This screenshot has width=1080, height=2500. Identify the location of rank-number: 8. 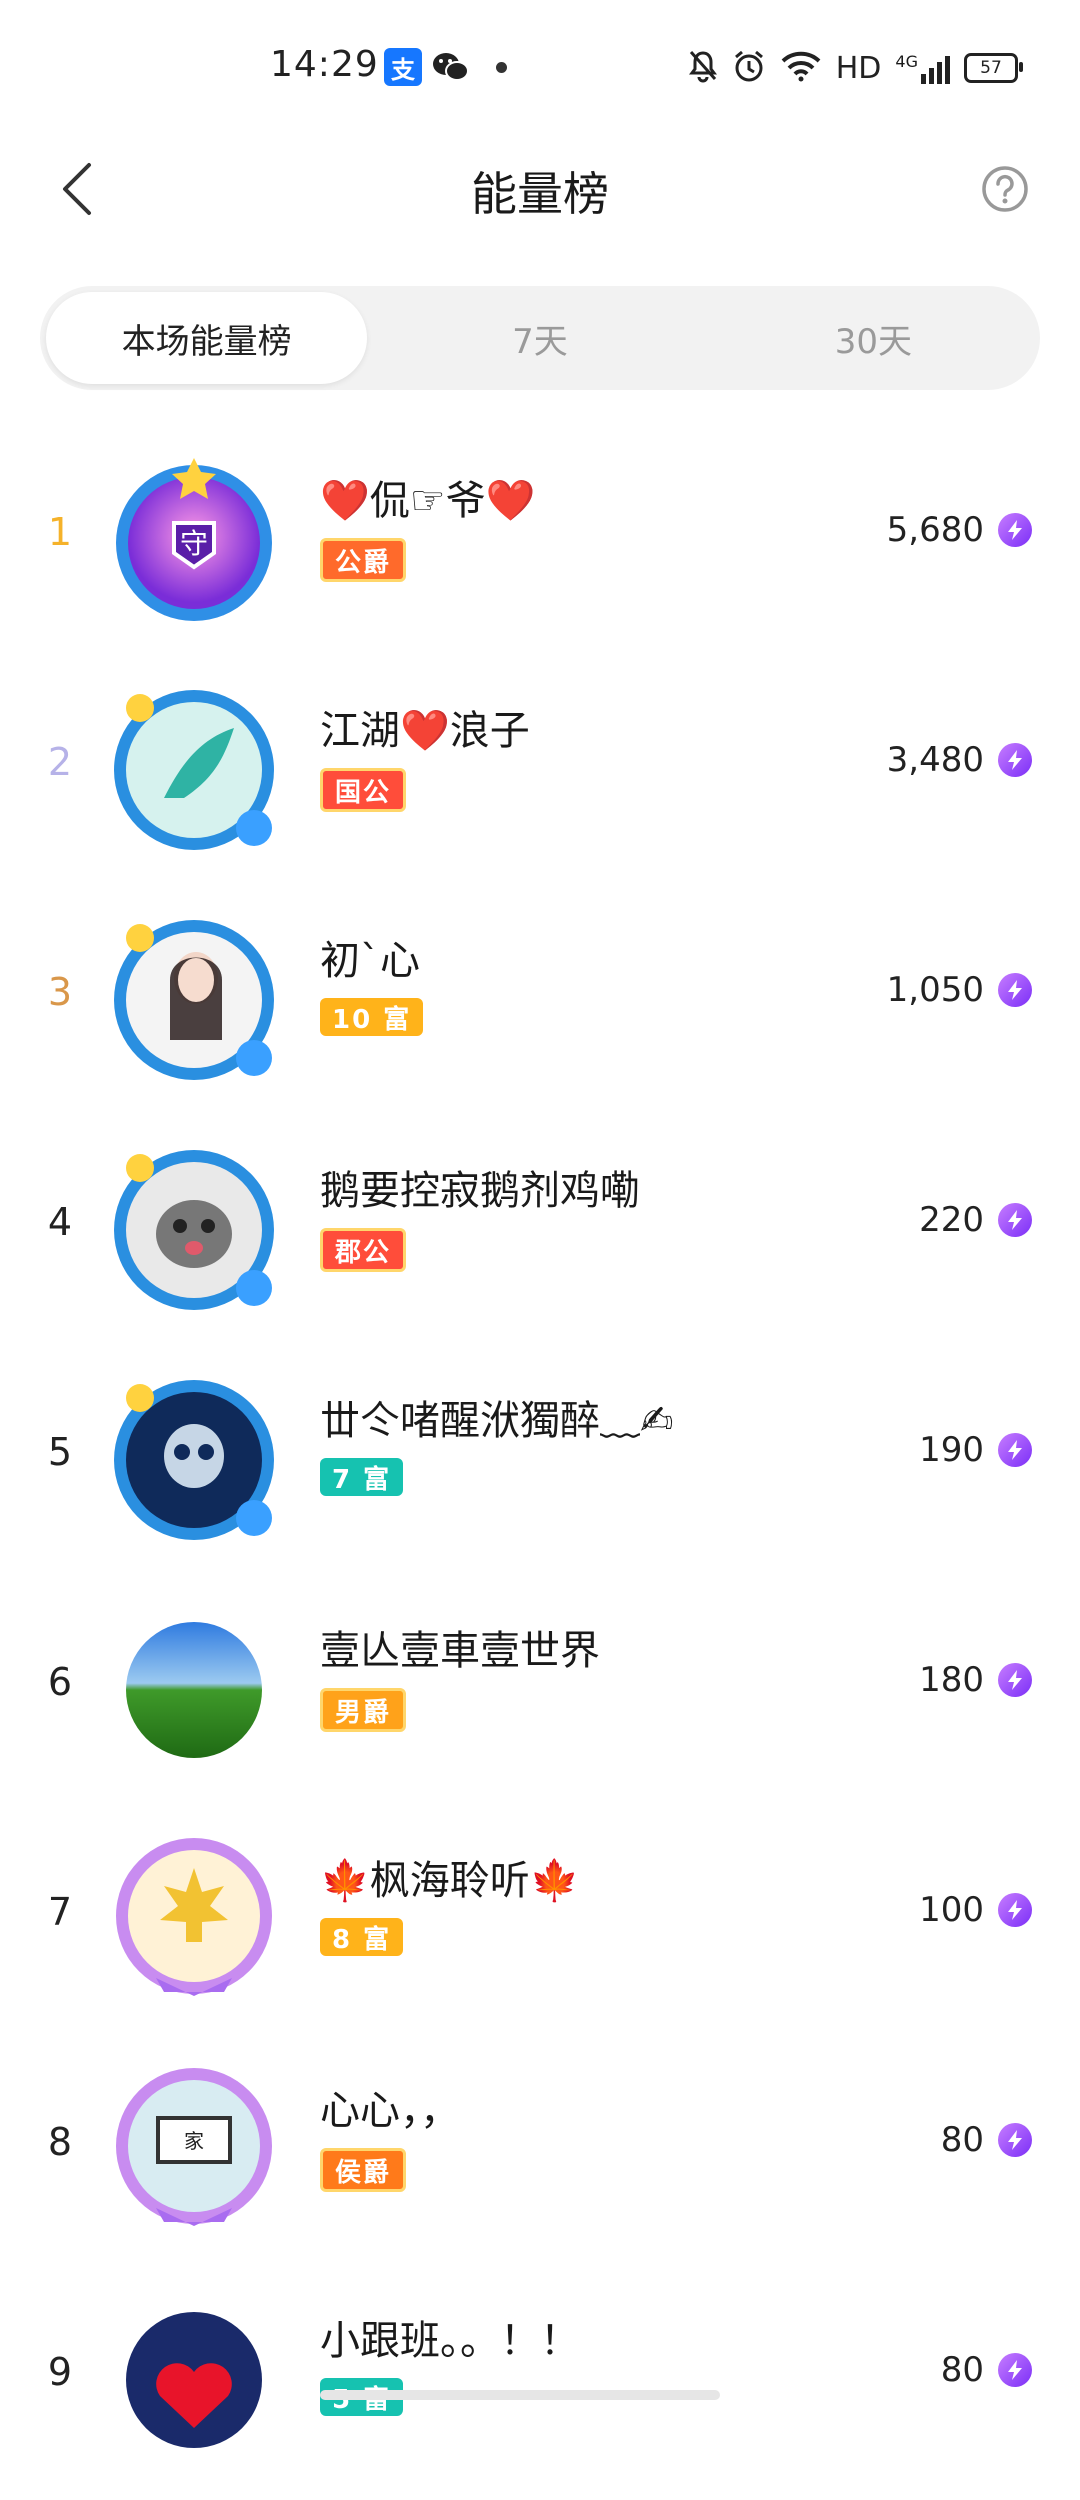
(60, 2142).